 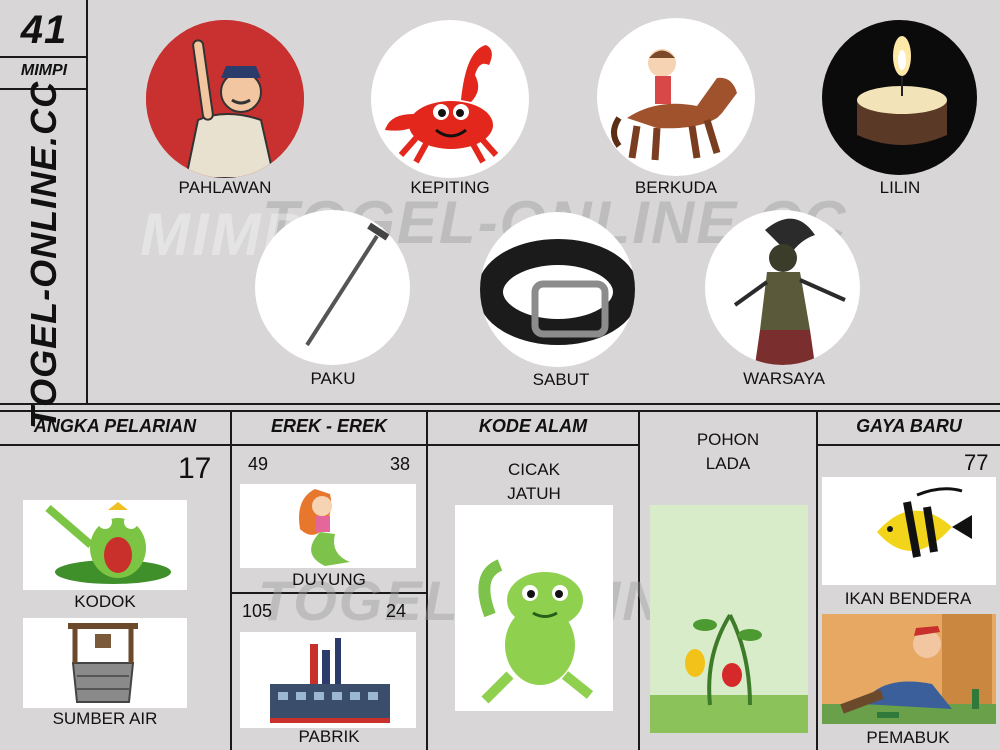 I want to click on gaya-baru-label-pemabuk: PEMABUK, so click(x=908, y=737).